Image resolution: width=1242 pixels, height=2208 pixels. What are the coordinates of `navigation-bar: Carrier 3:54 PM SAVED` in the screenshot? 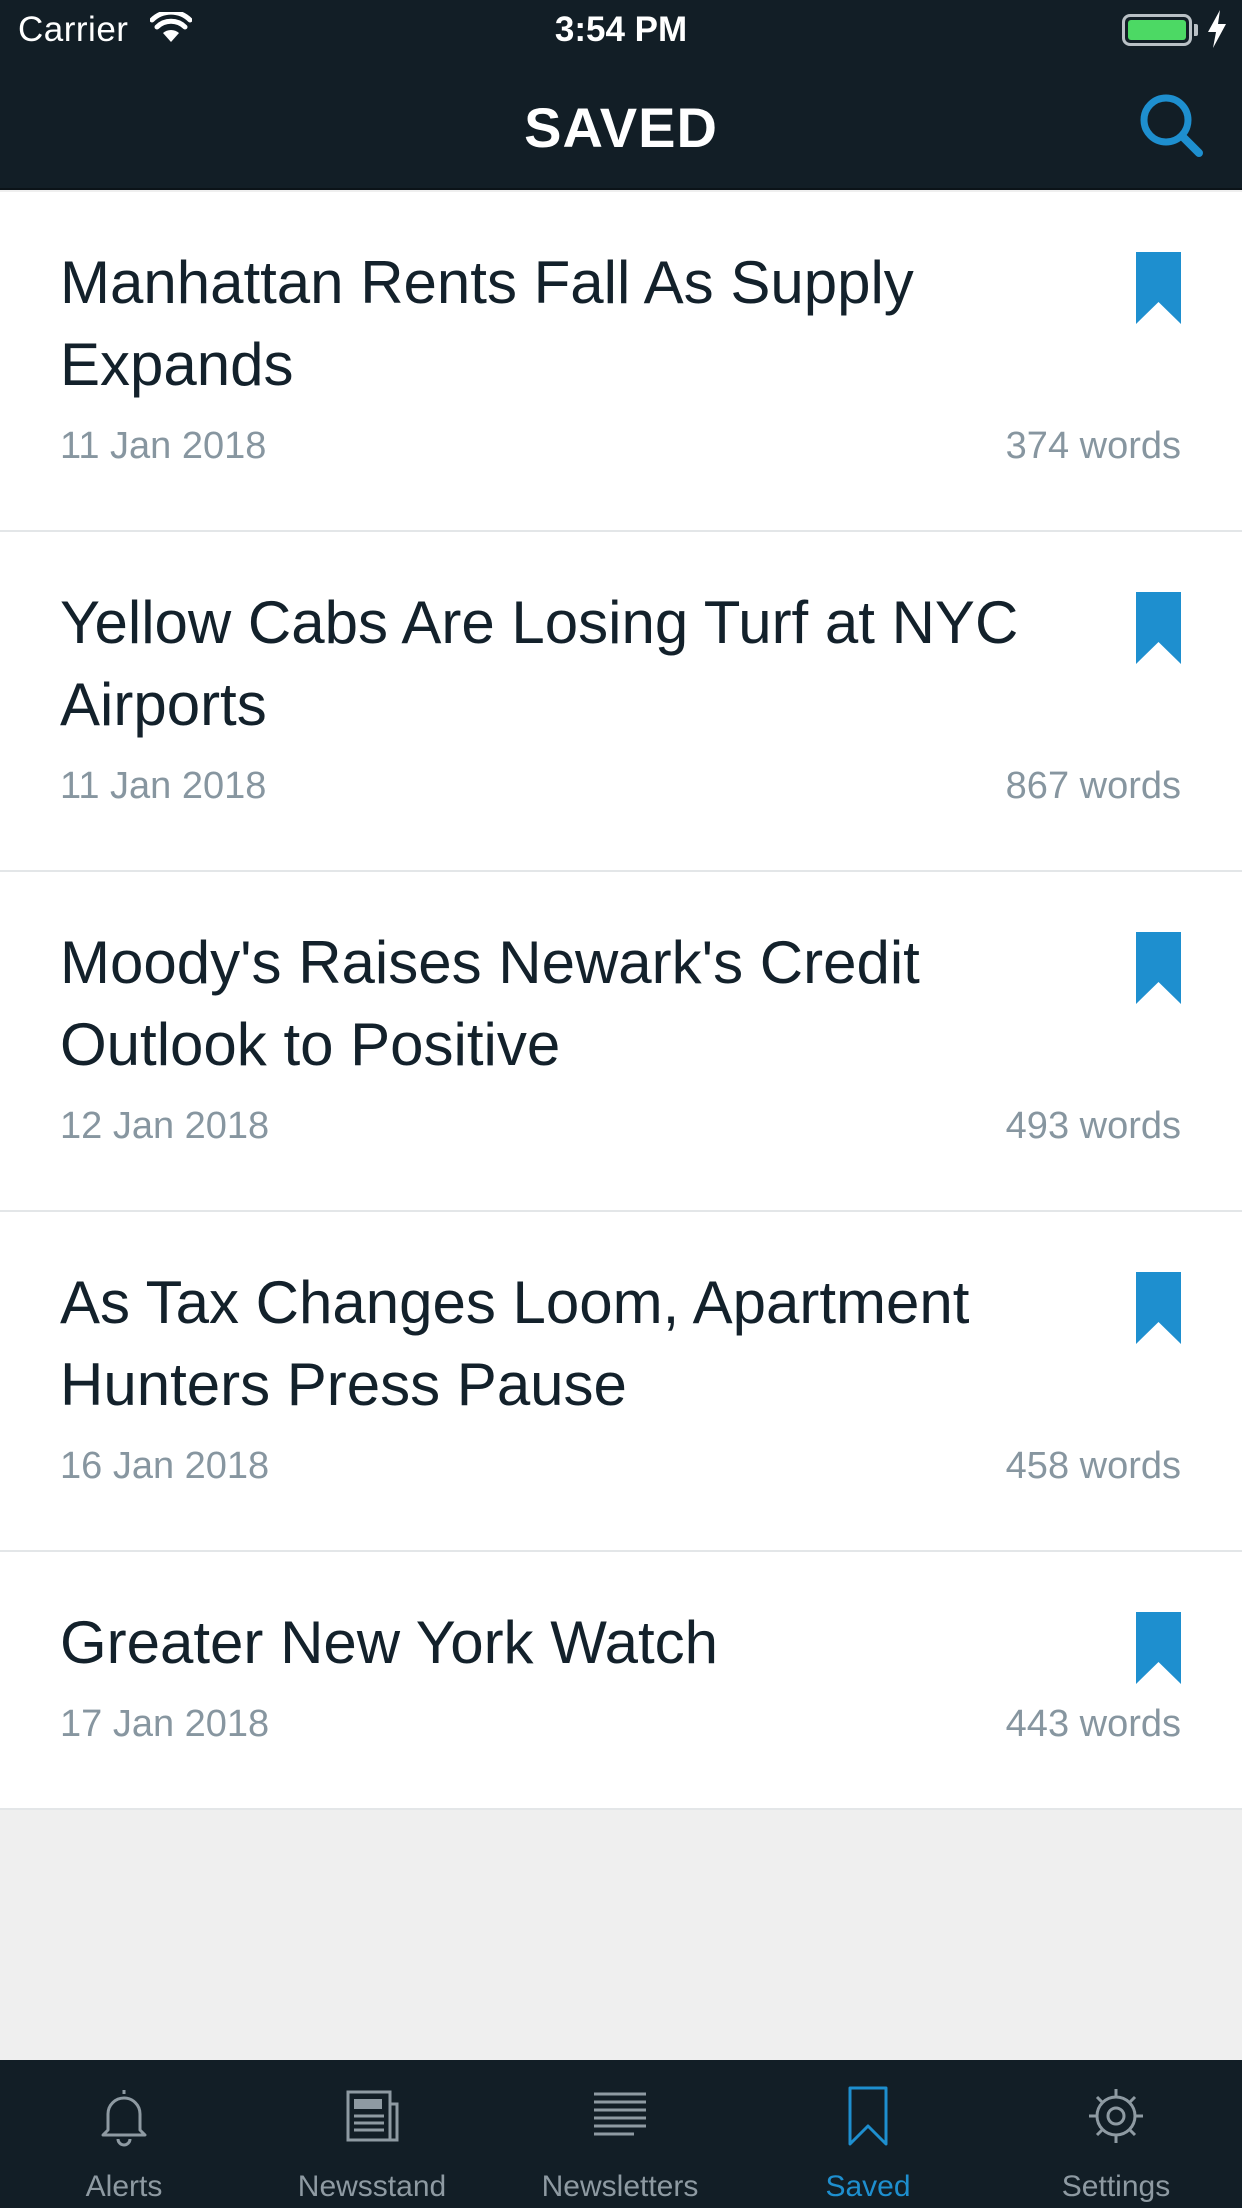 It's located at (621, 95).